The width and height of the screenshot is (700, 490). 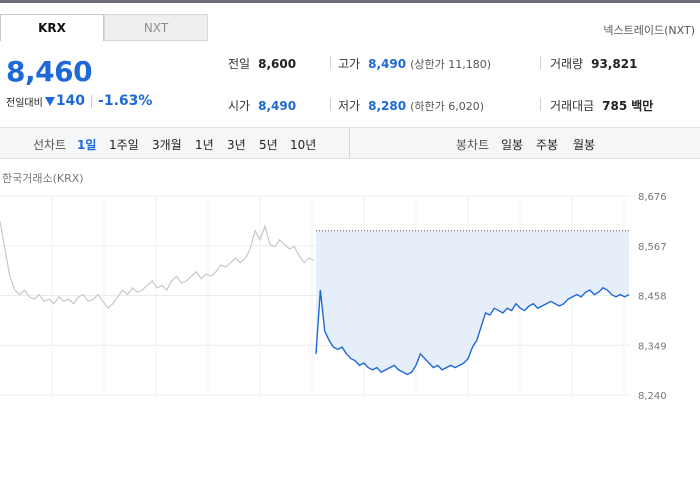 What do you see at coordinates (447, 106) in the screenshot?
I see `lower-limit: (하한가 6,020)` at bounding box center [447, 106].